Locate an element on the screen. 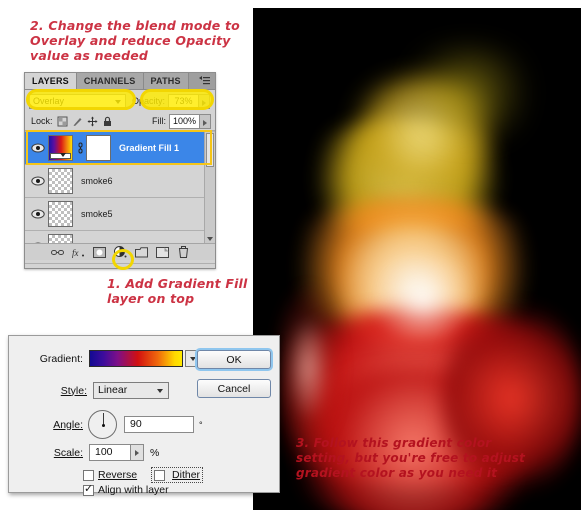  new-layer-icon is located at coordinates (162, 252).